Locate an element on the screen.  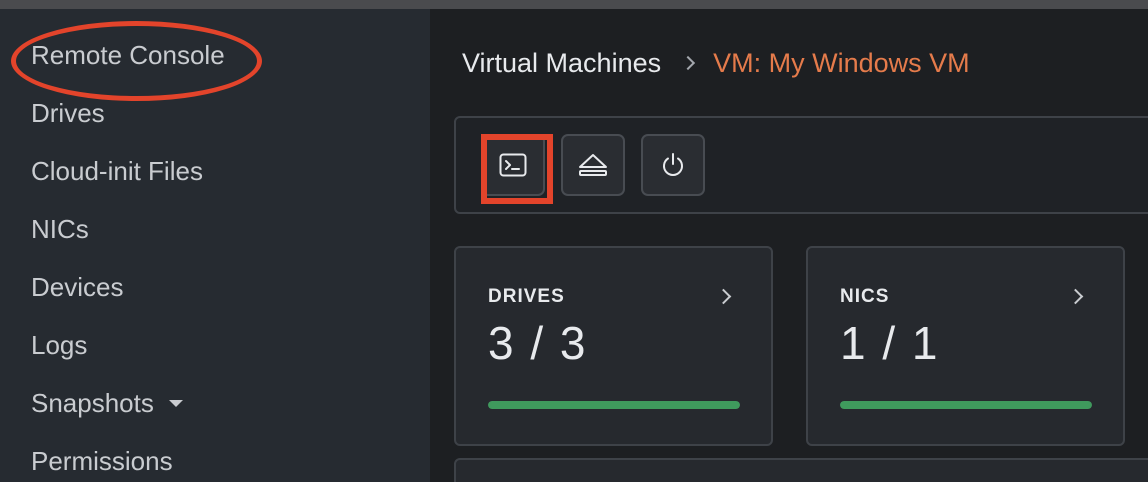
card-value: 1 / 1 is located at coordinates (890, 343).